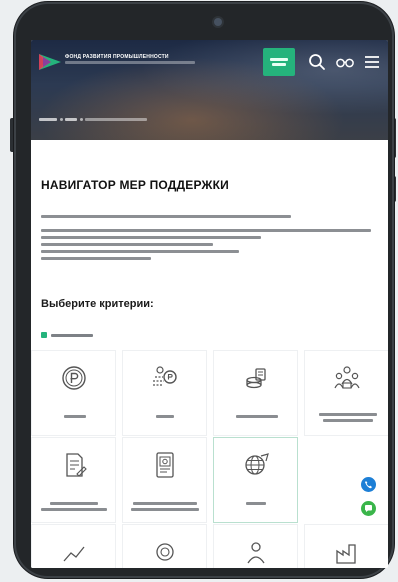 This screenshot has height=582, width=398. I want to click on criteria-card-selected, so click(255, 480).